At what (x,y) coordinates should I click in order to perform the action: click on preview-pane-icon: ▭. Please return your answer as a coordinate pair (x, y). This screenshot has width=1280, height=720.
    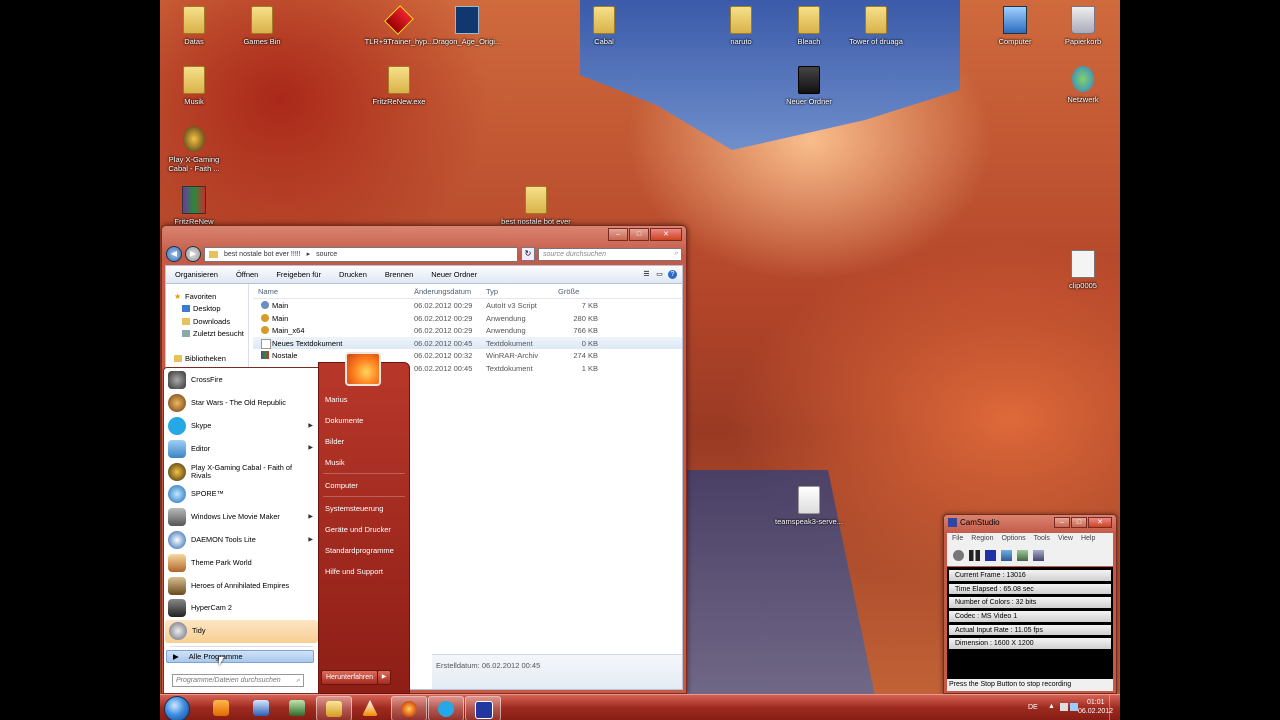
    Looking at the image, I should click on (659, 274).